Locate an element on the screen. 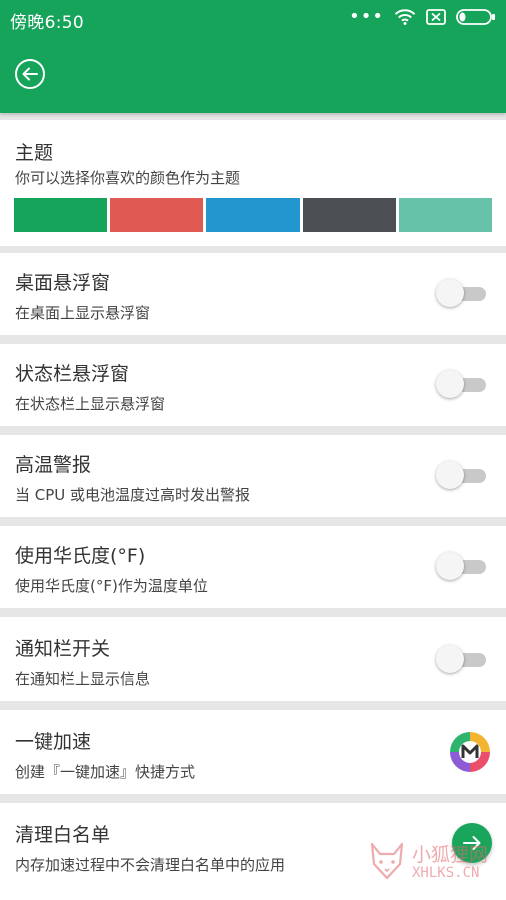 Image resolution: width=506 pixels, height=900 pixels. watermark-domain: XHLKS.CN is located at coordinates (446, 873).